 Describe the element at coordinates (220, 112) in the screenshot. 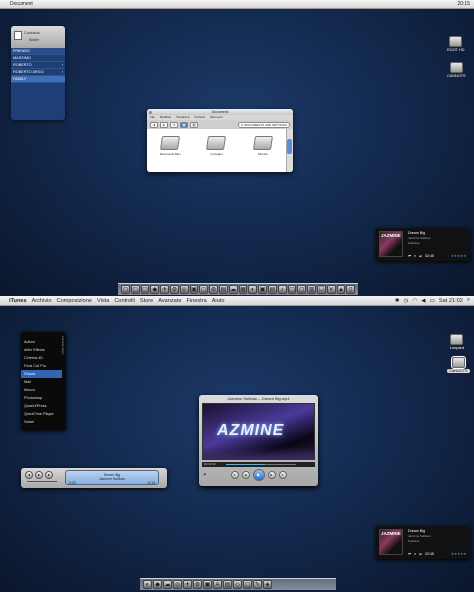

I see `window-titlebar: Documenti` at that location.